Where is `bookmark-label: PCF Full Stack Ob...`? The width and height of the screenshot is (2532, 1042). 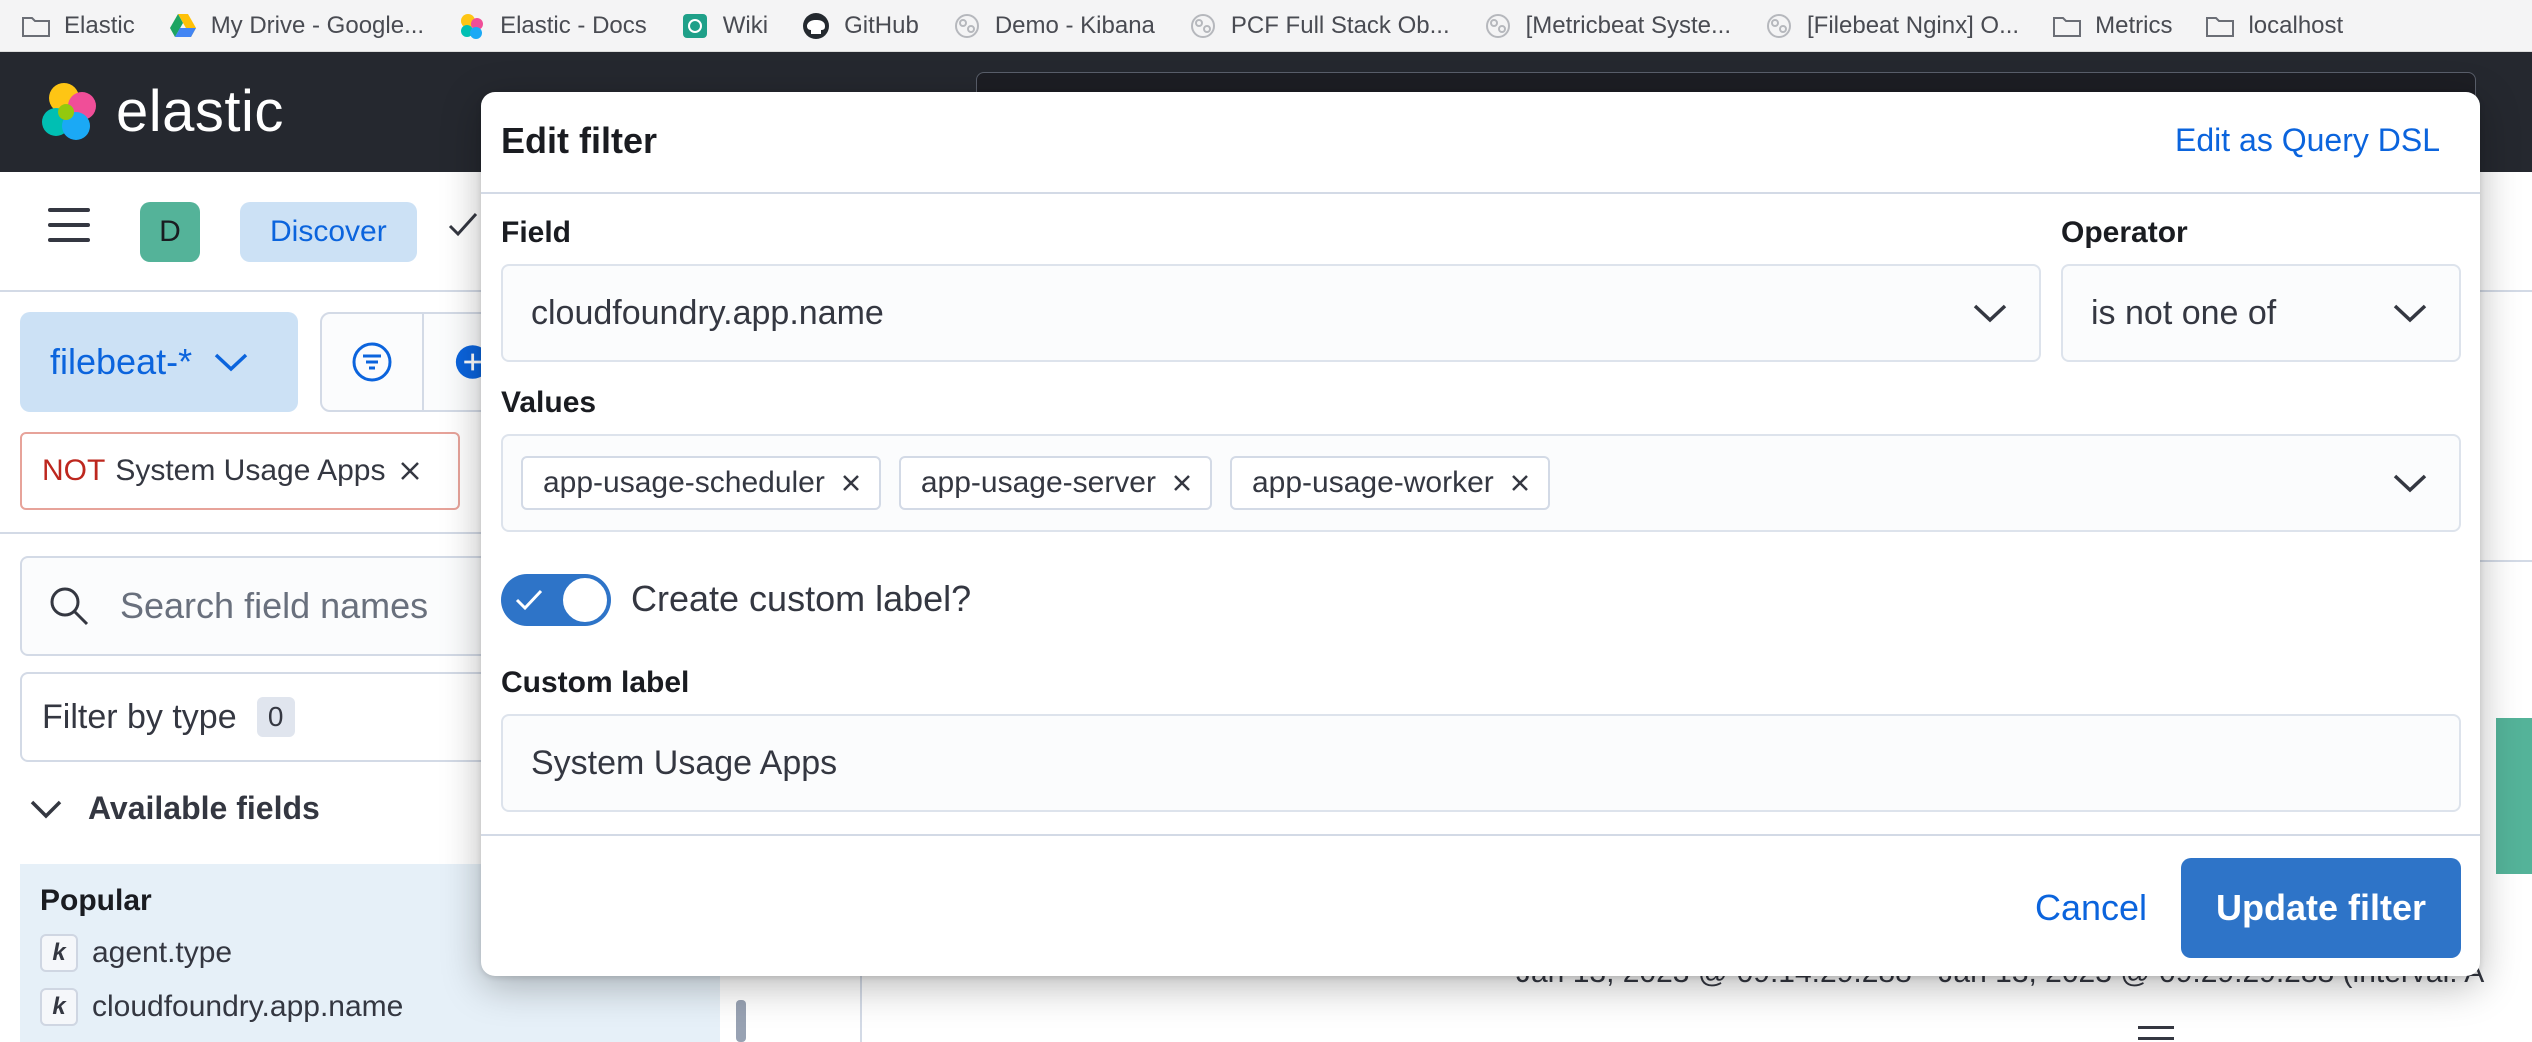 bookmark-label: PCF Full Stack Ob... is located at coordinates (1340, 25).